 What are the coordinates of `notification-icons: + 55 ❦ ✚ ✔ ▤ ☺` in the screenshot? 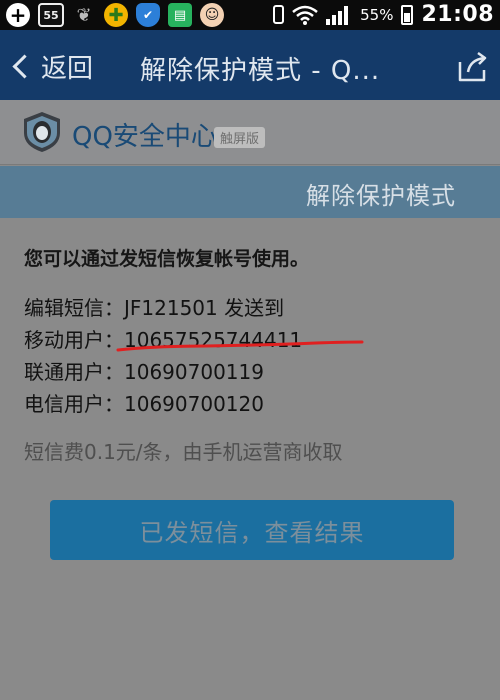 It's located at (115, 15).